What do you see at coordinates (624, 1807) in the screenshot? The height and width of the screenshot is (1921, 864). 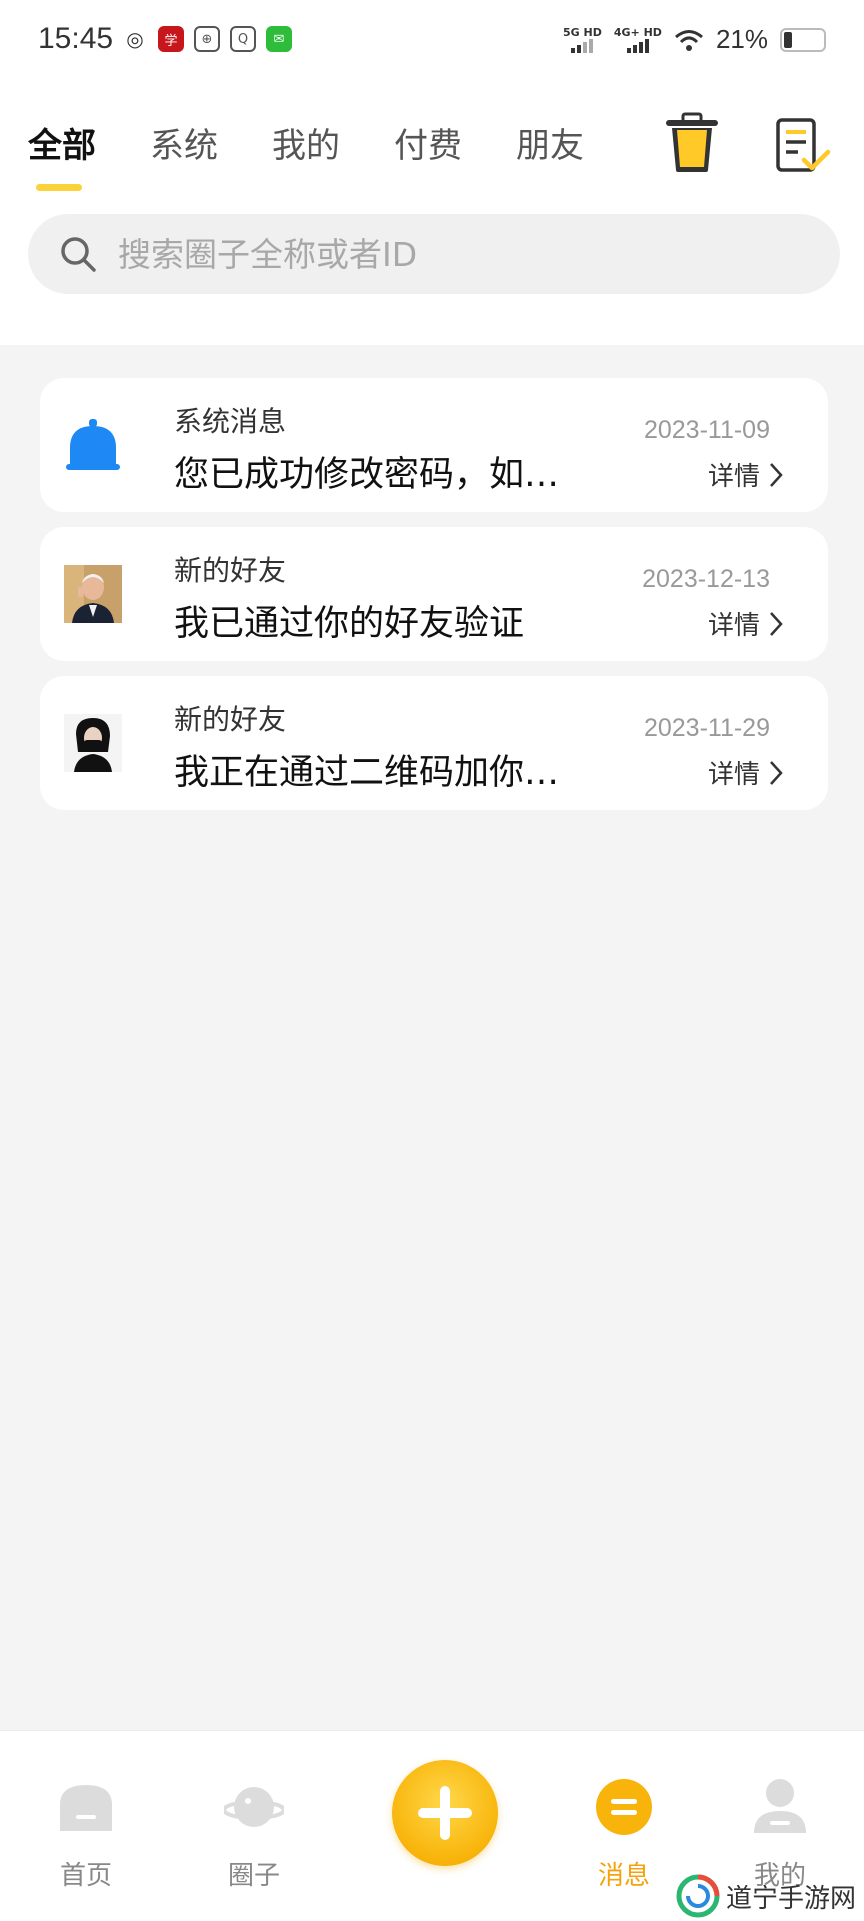 I see `message-icon` at bounding box center [624, 1807].